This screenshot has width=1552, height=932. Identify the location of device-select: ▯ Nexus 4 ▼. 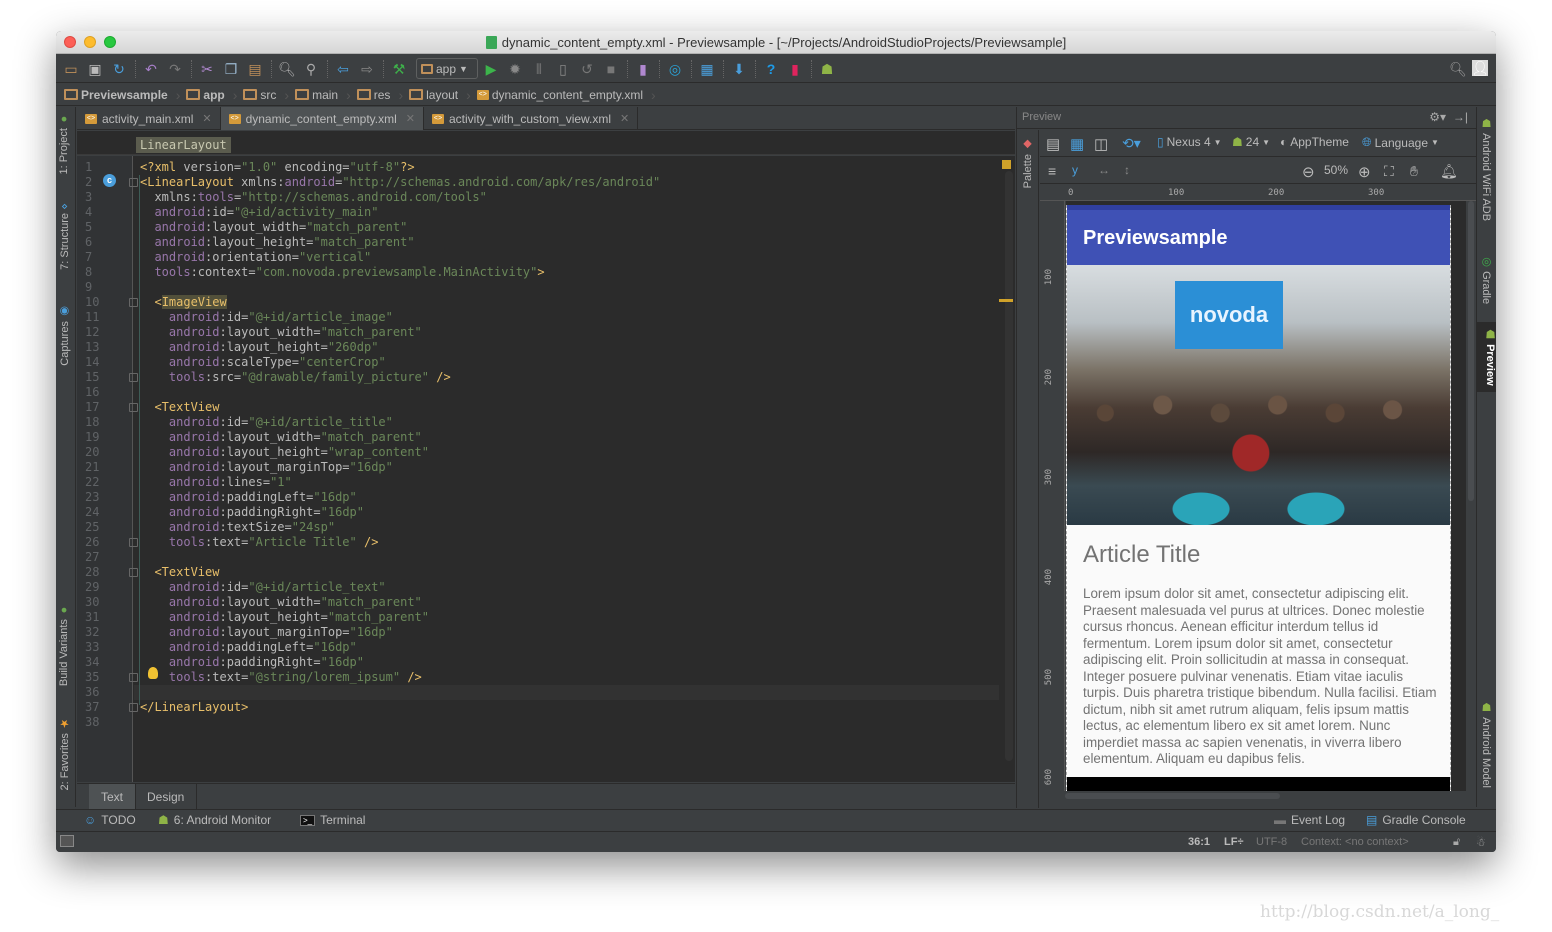
(1189, 142).